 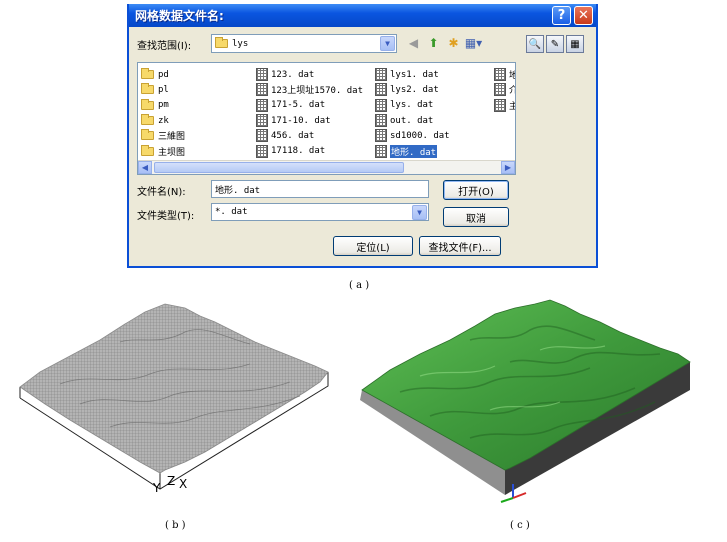 I want to click on file-column-4: 地 介 主, so click(x=504, y=90).